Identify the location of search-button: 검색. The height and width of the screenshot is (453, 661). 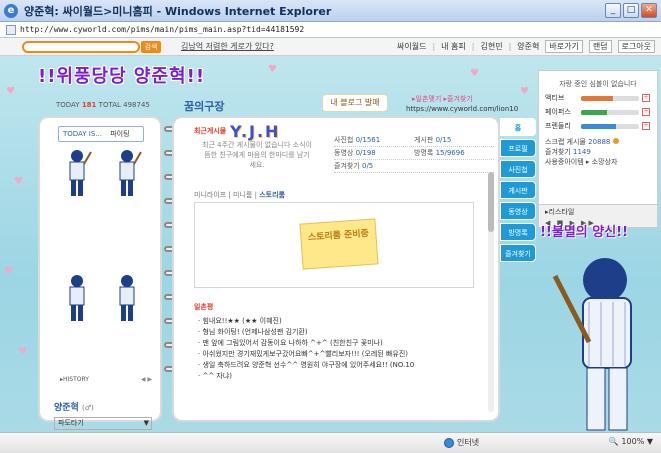
(151, 46).